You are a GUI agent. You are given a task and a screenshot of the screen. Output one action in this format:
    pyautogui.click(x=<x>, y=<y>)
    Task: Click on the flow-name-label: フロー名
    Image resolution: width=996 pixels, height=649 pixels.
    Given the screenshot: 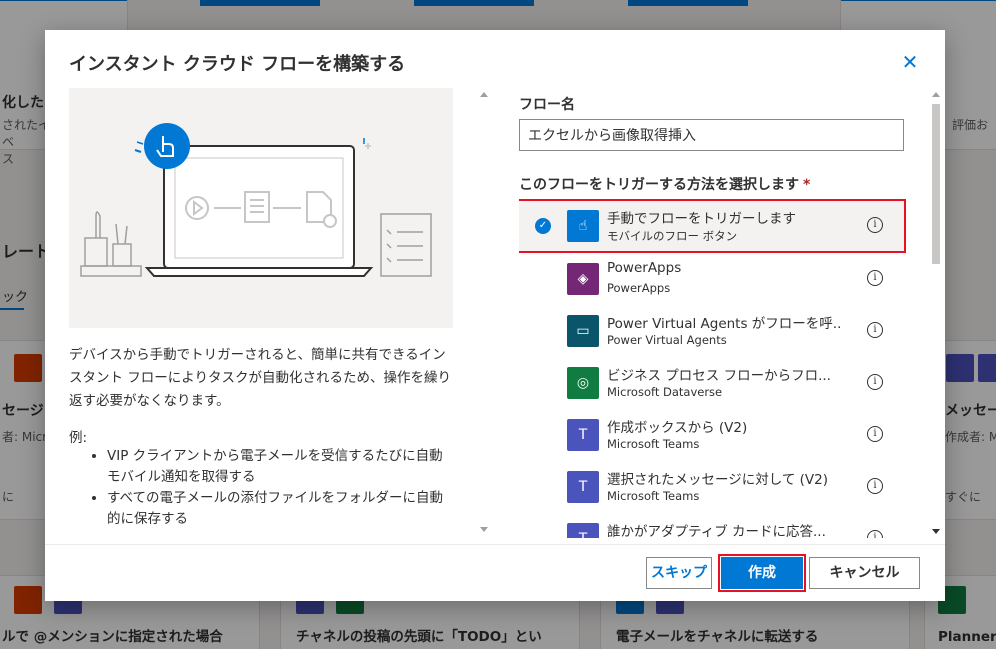 What is the action you would take?
    pyautogui.click(x=547, y=105)
    